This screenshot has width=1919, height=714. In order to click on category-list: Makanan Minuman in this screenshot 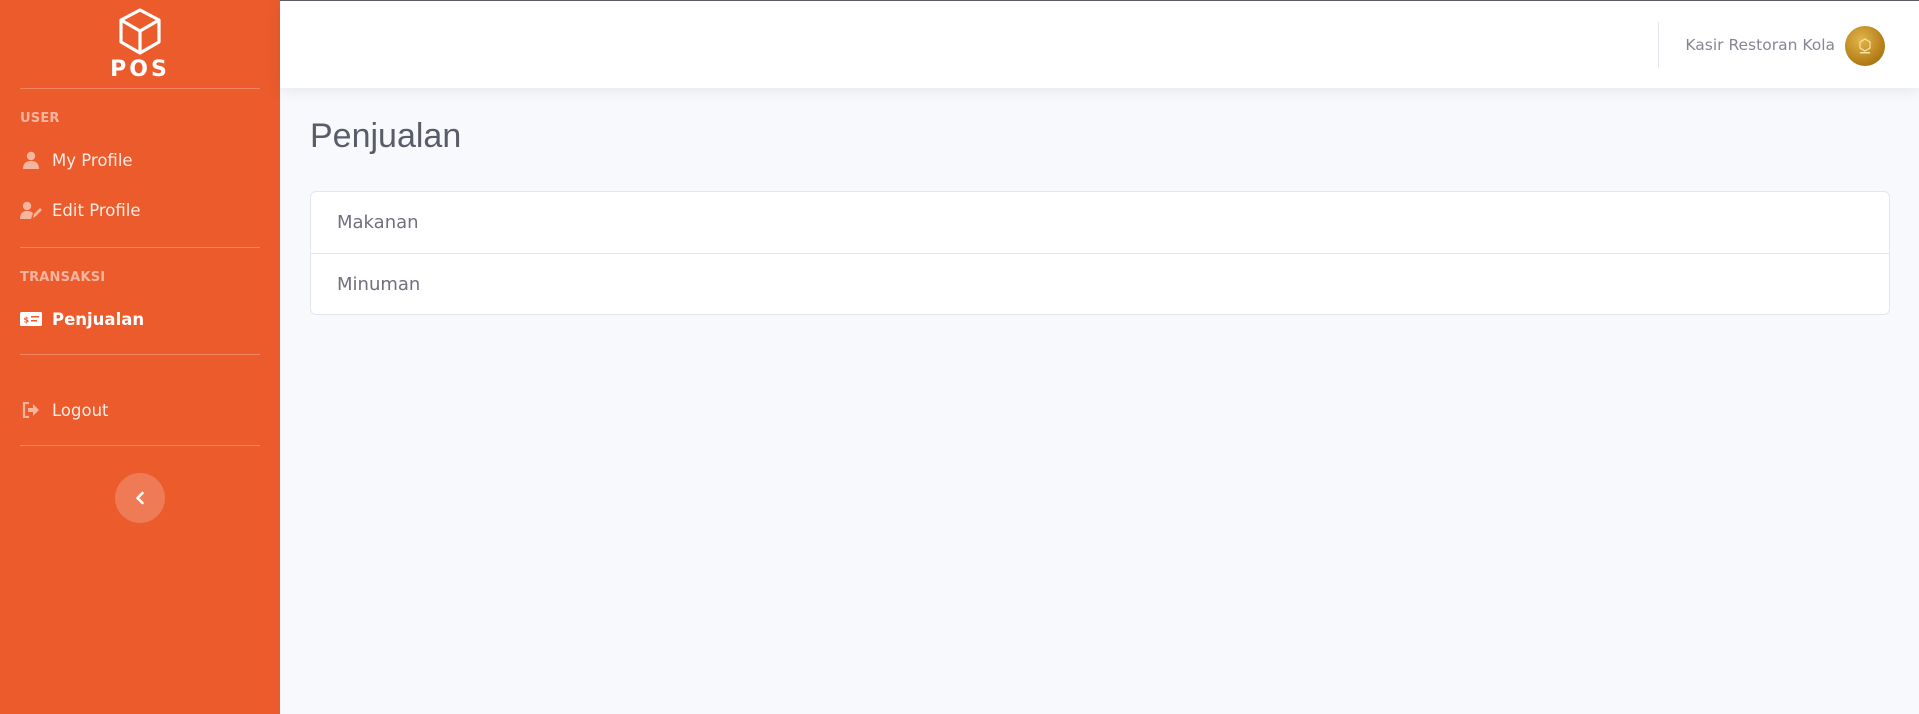, I will do `click(1100, 253)`.